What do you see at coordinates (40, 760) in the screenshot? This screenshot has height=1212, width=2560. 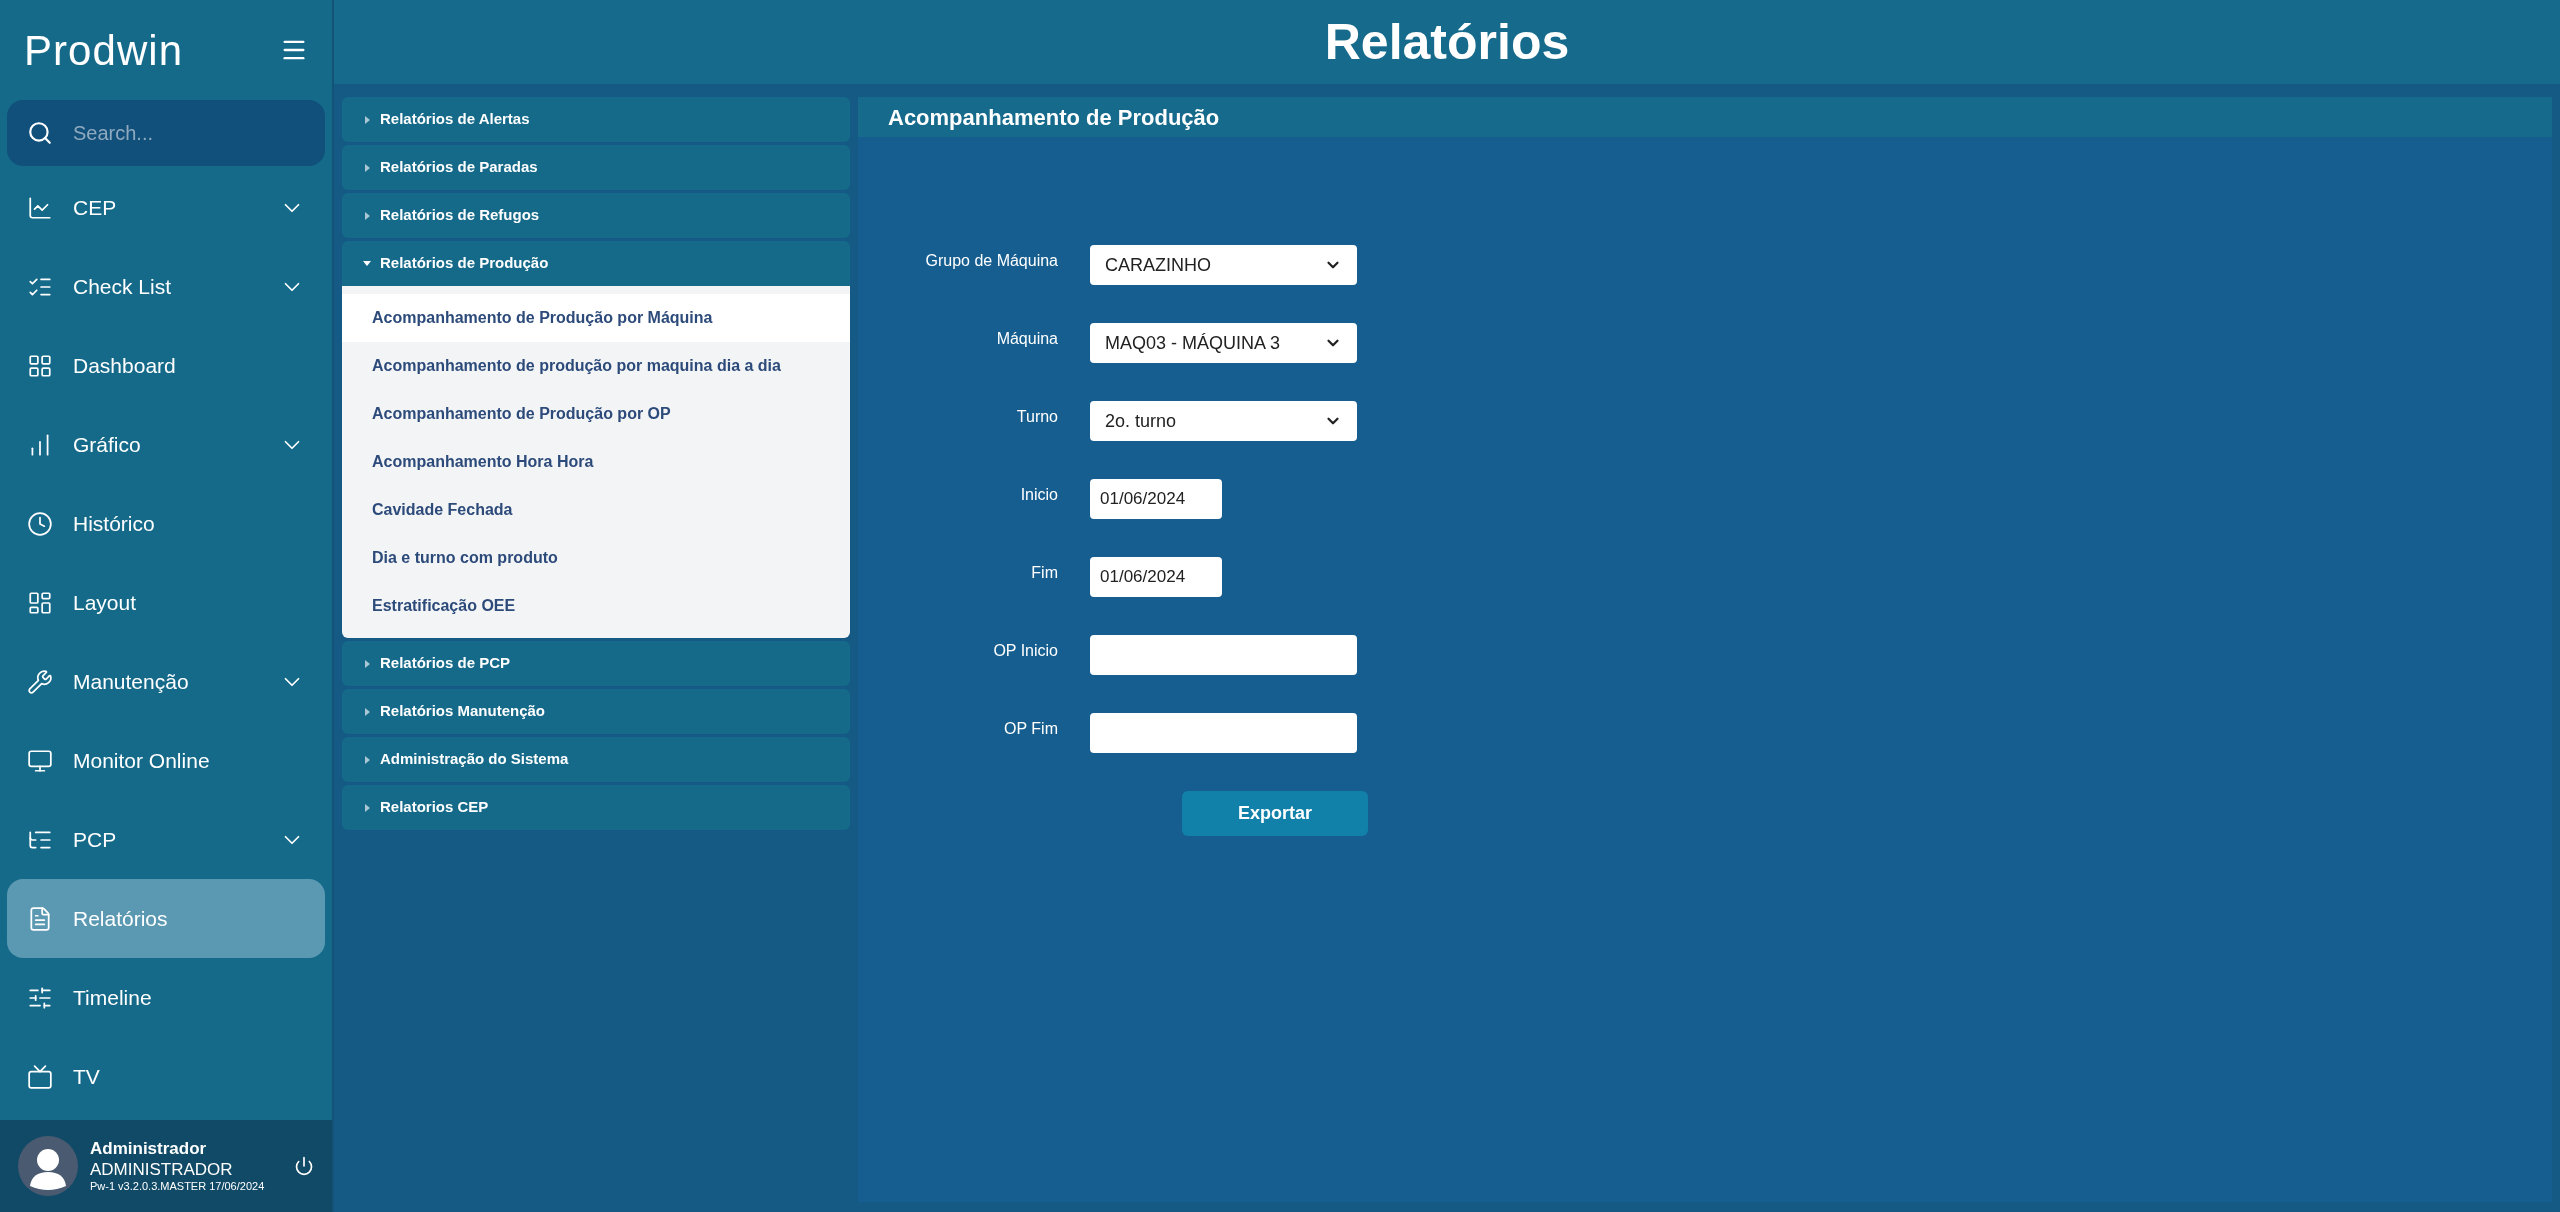 I see `monitor-icon` at bounding box center [40, 760].